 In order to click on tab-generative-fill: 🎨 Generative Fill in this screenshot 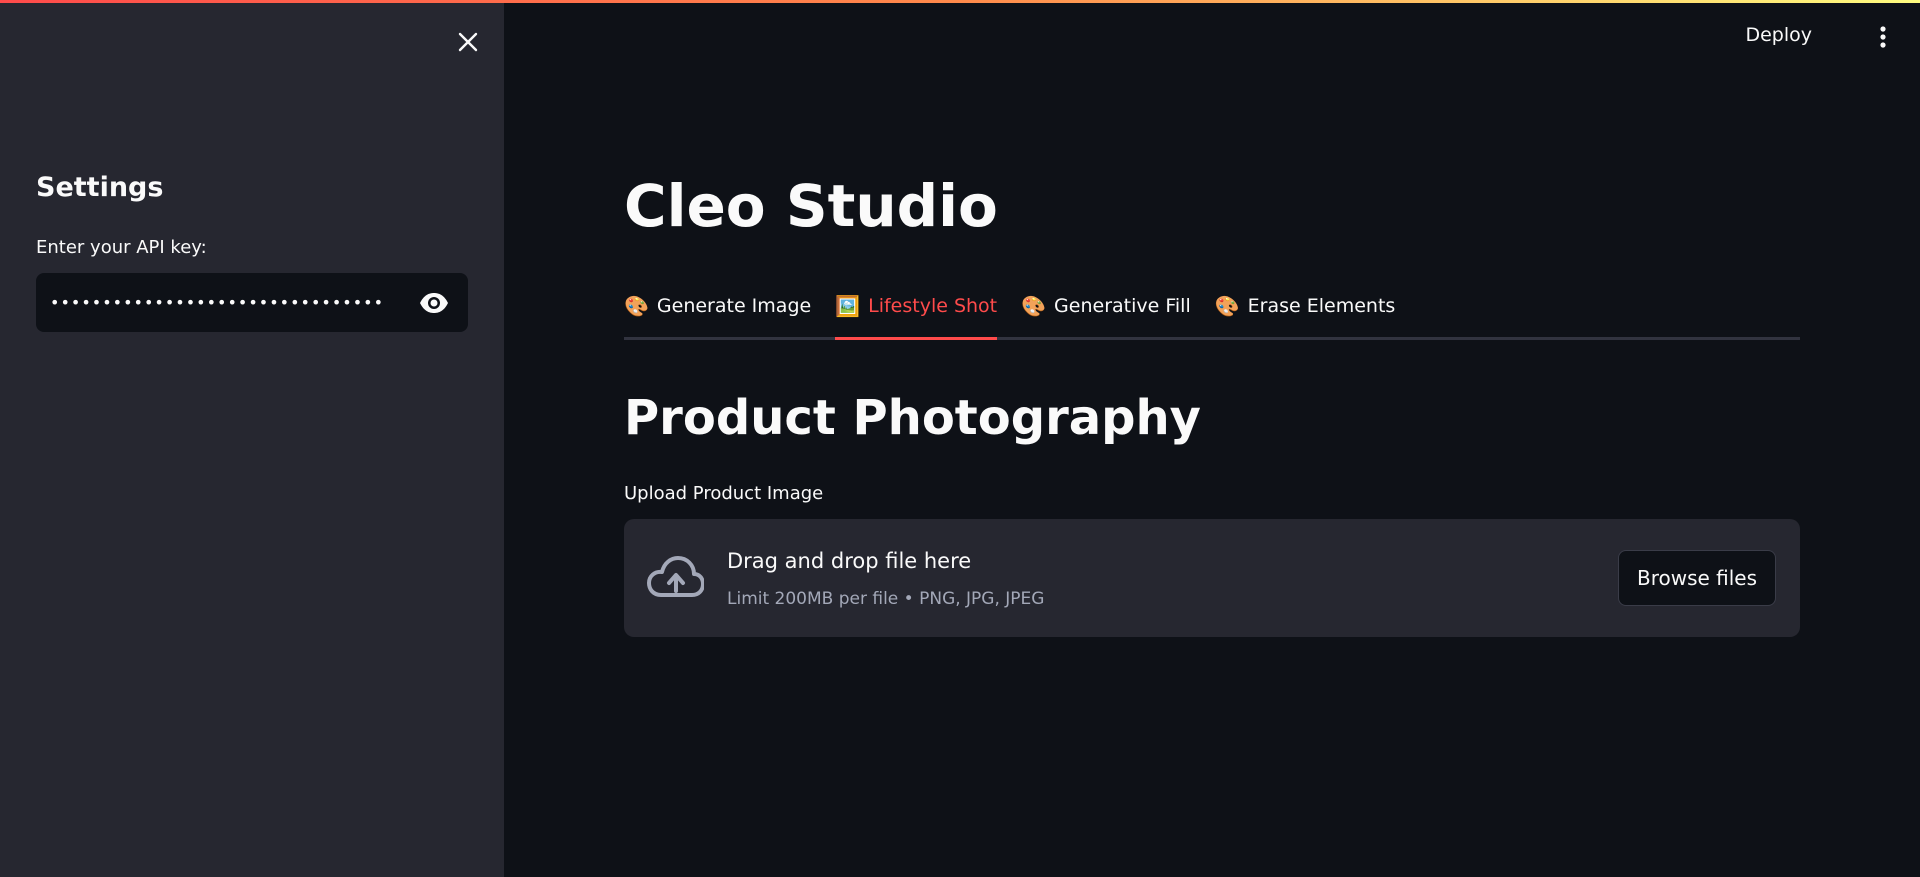, I will do `click(1106, 311)`.